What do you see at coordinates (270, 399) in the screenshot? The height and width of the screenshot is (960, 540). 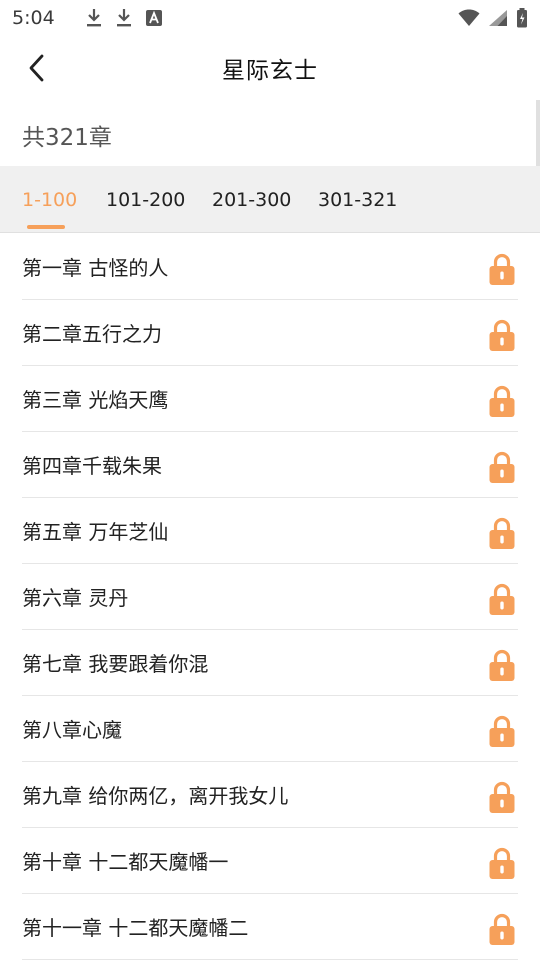 I see `chapter-row: 第三章 光焰天鹰` at bounding box center [270, 399].